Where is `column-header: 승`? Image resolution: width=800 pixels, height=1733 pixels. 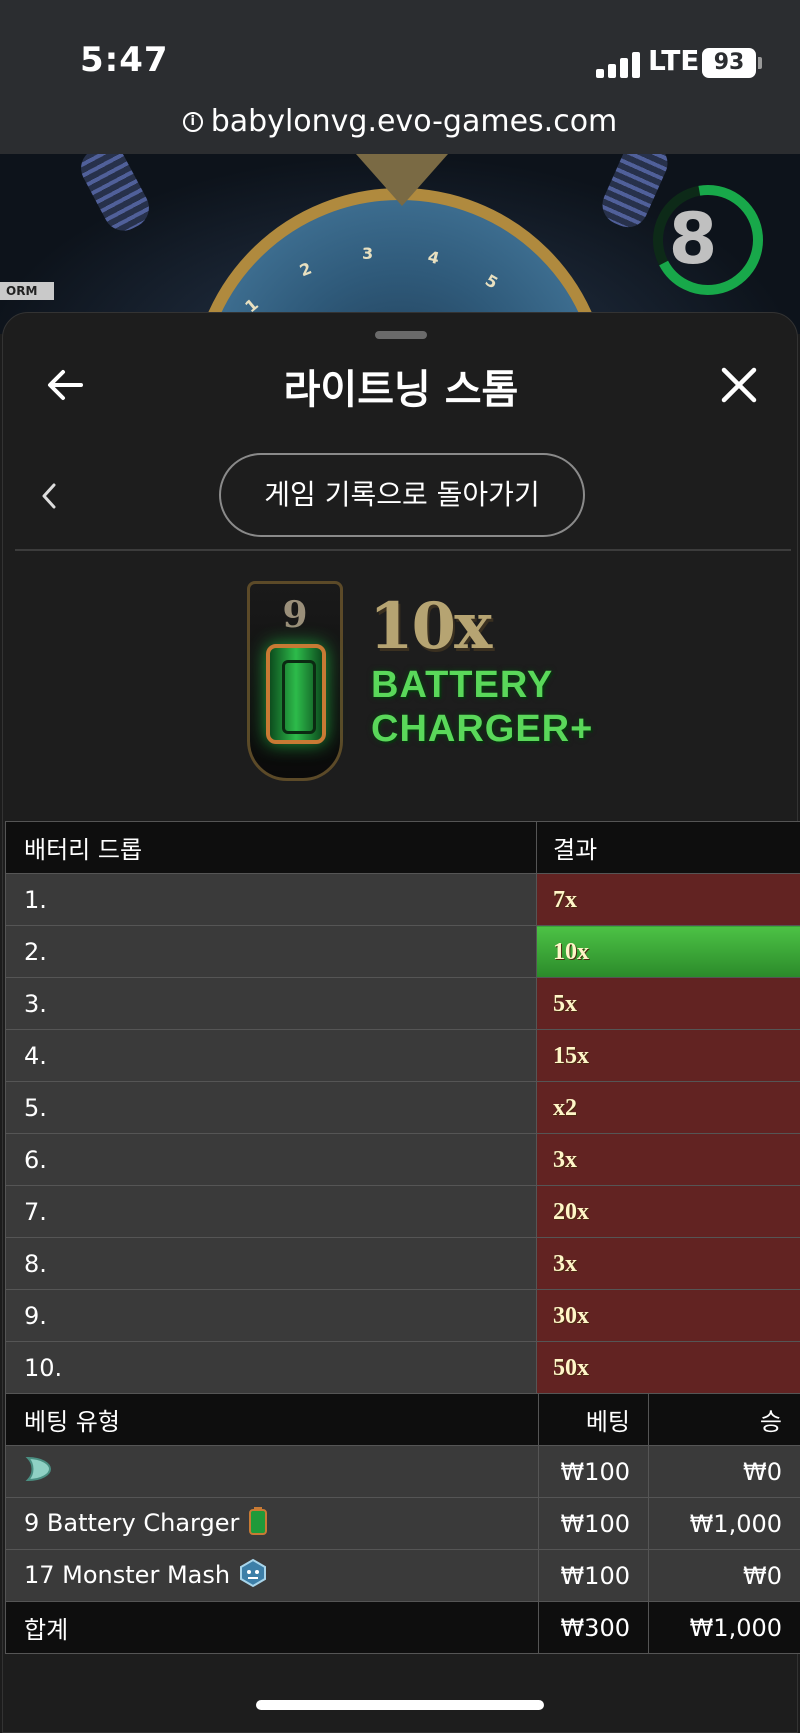
column-header: 승 is located at coordinates (724, 1419).